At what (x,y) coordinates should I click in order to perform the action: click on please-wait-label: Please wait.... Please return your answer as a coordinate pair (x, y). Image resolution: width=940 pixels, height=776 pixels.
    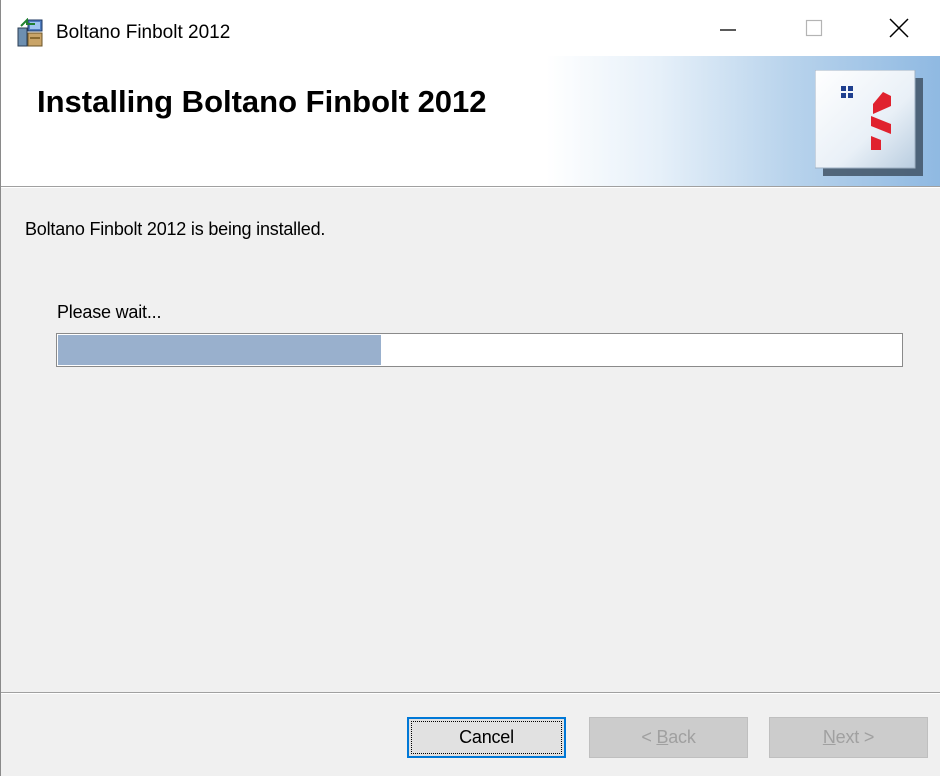
    Looking at the image, I should click on (109, 312).